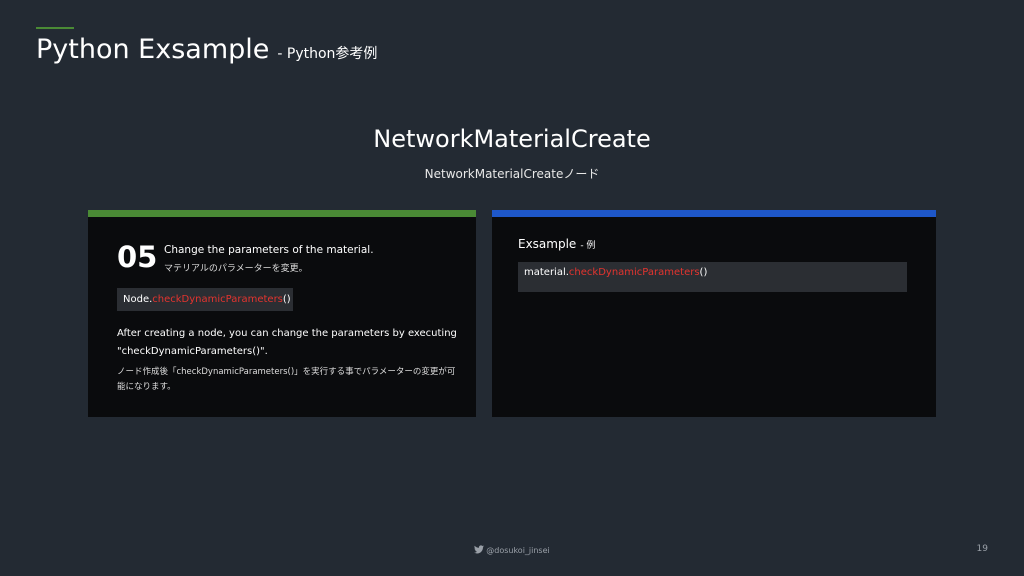 The image size is (1024, 576). I want to click on page-number: 19, so click(982, 549).